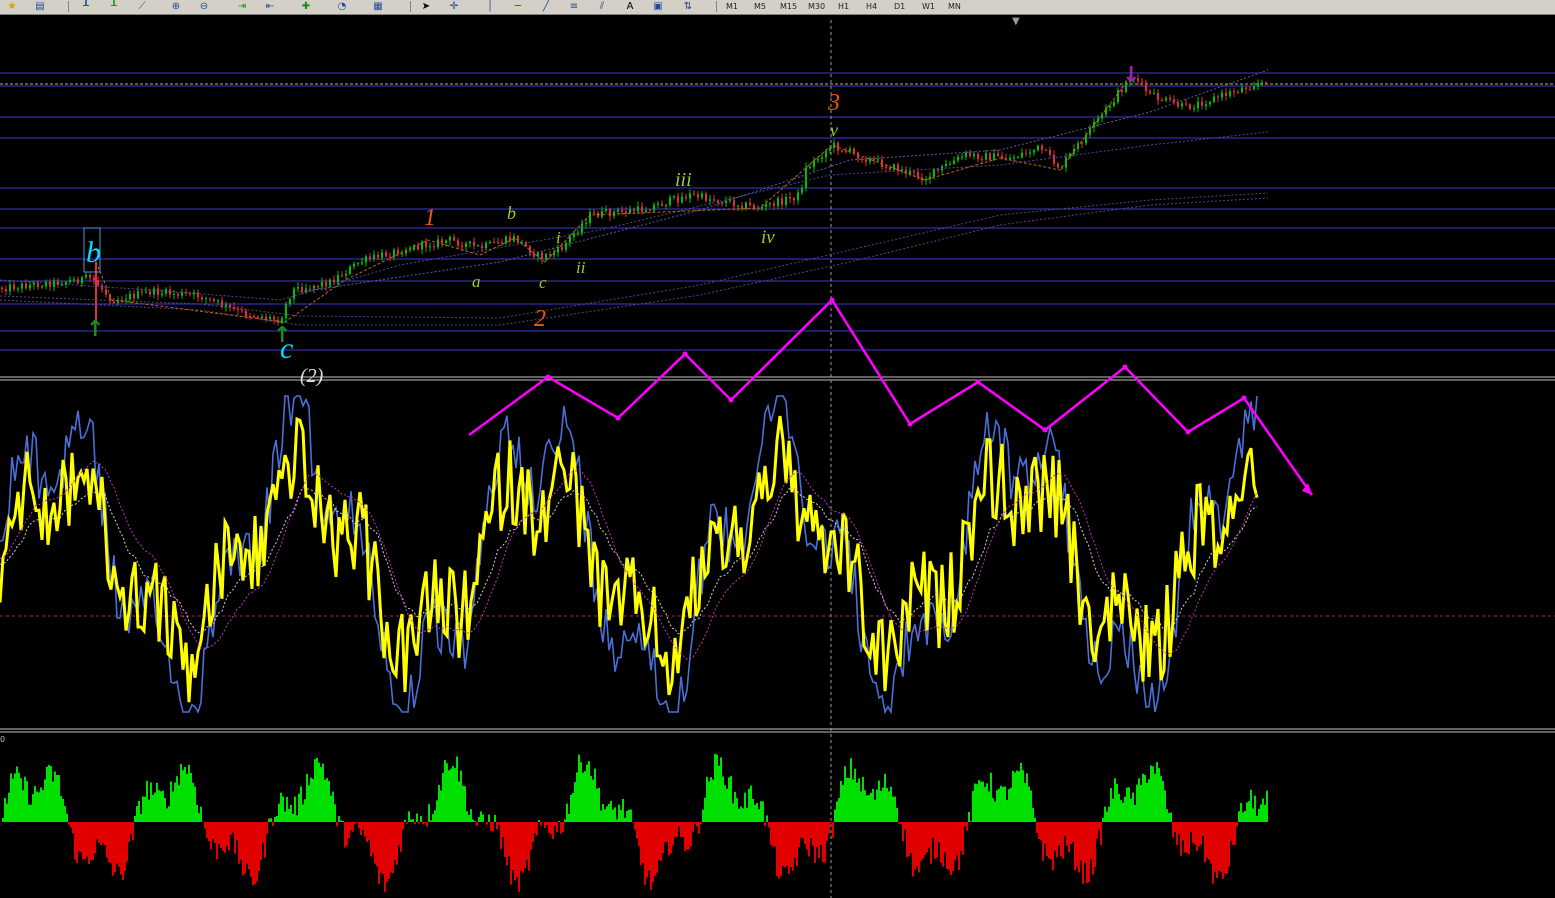 The width and height of the screenshot is (1555, 898). What do you see at coordinates (306, 6) in the screenshot?
I see `indicators-icon: ✚` at bounding box center [306, 6].